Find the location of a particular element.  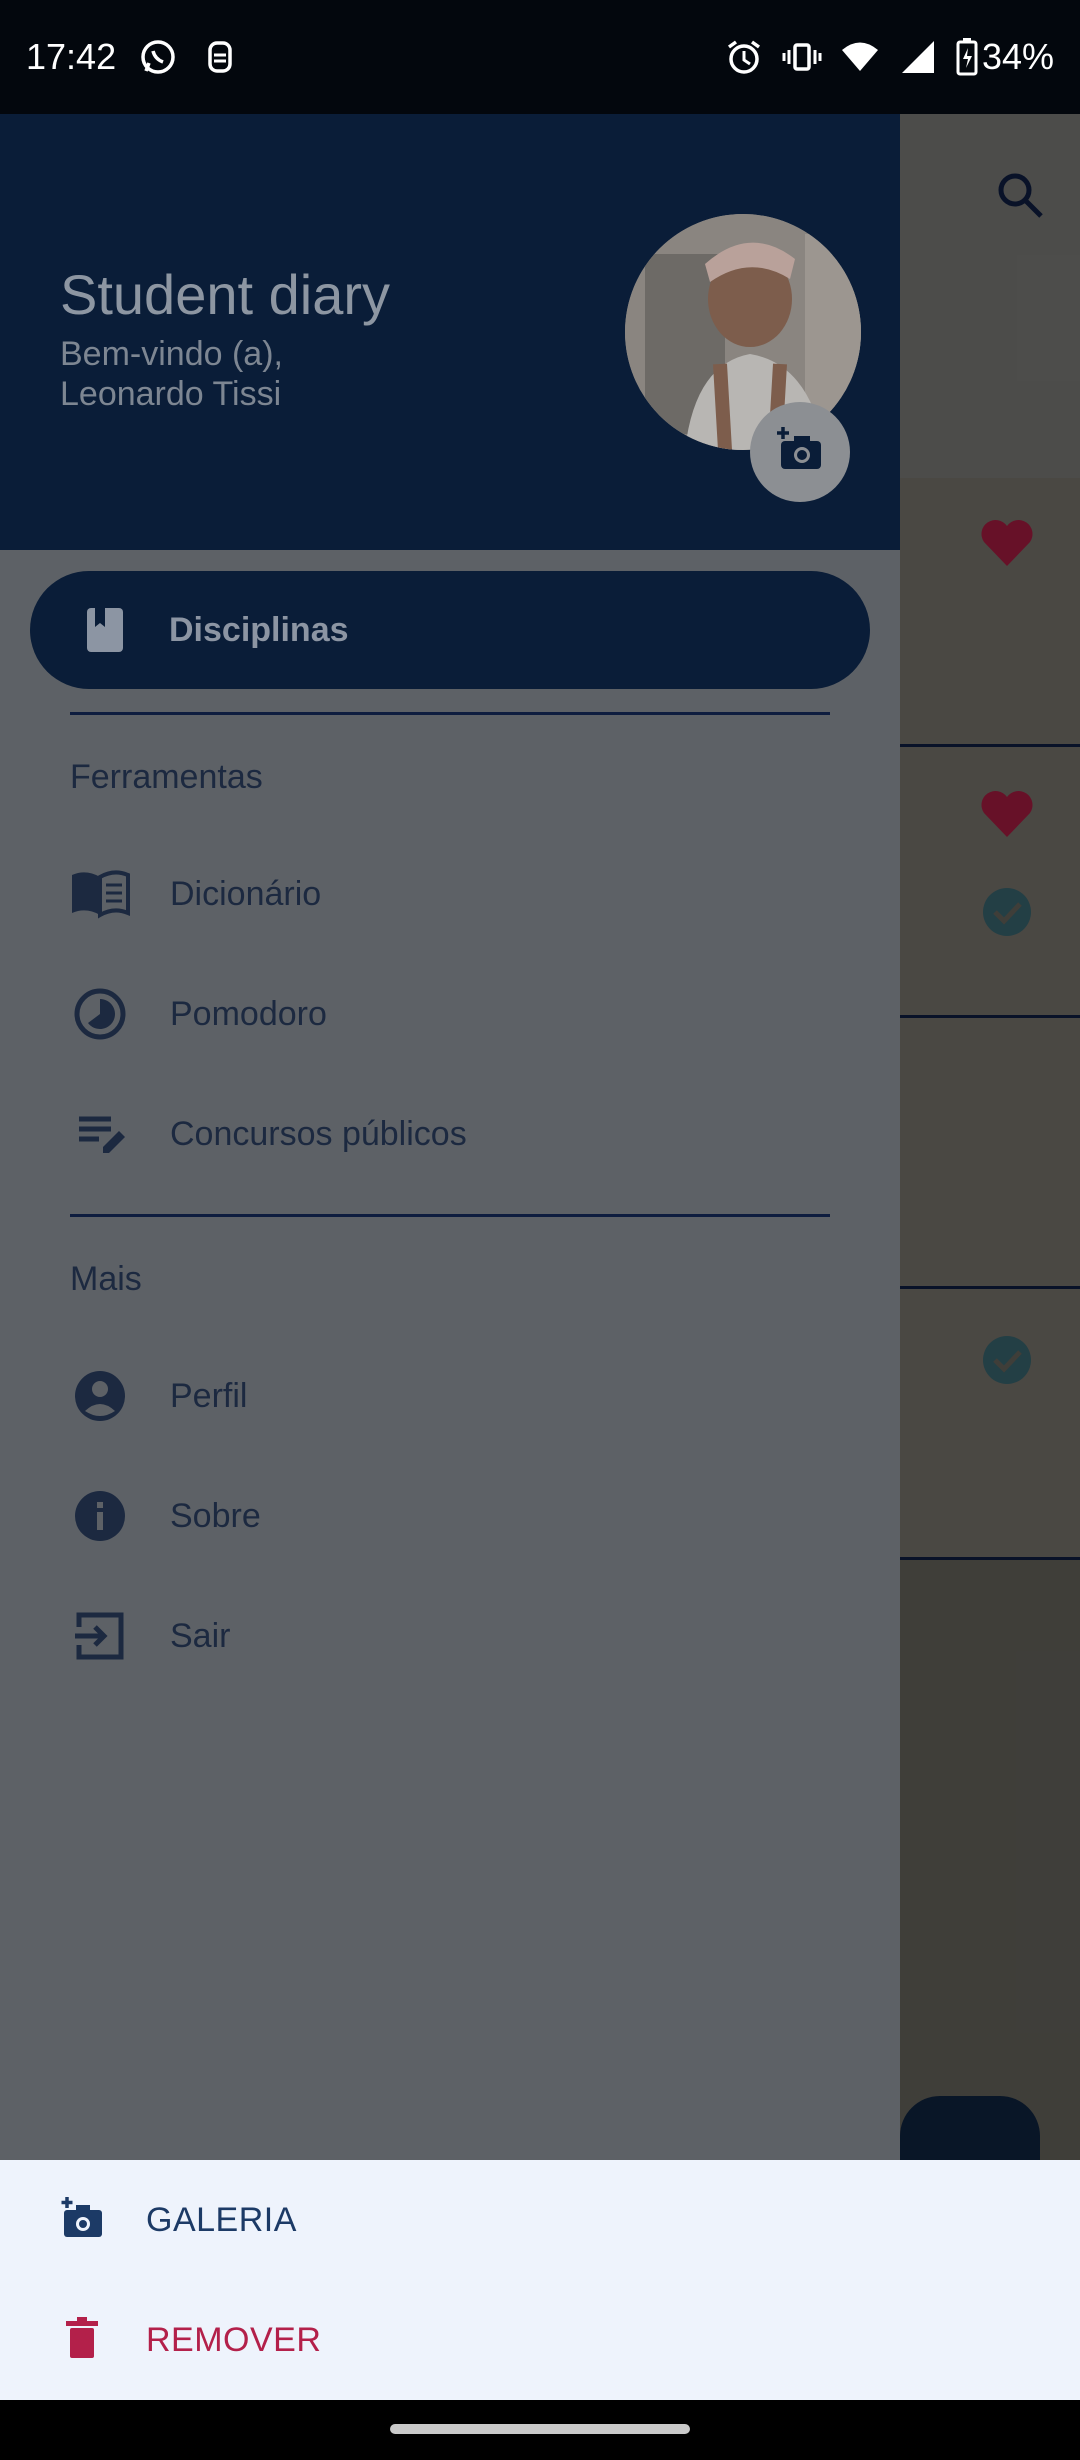

gesture-handle is located at coordinates (540, 2429).